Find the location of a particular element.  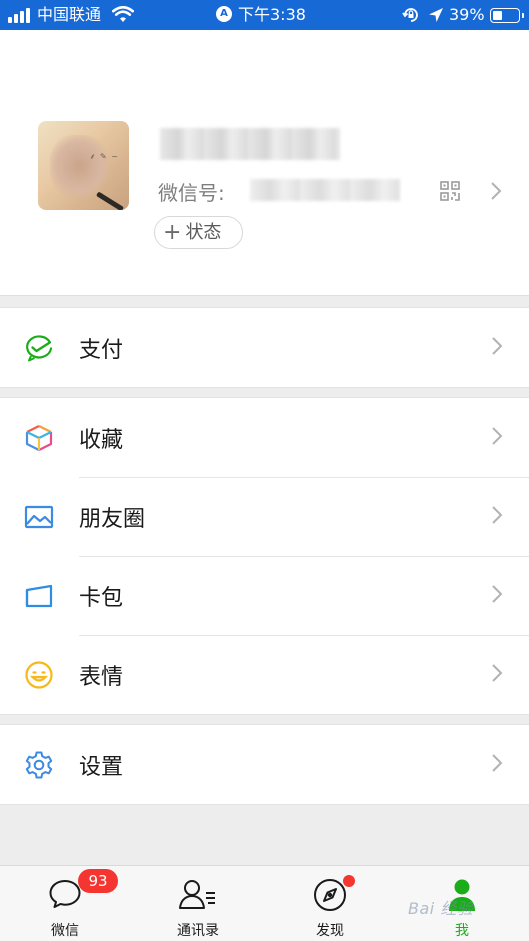

wechat-id-redacted is located at coordinates (325, 190).